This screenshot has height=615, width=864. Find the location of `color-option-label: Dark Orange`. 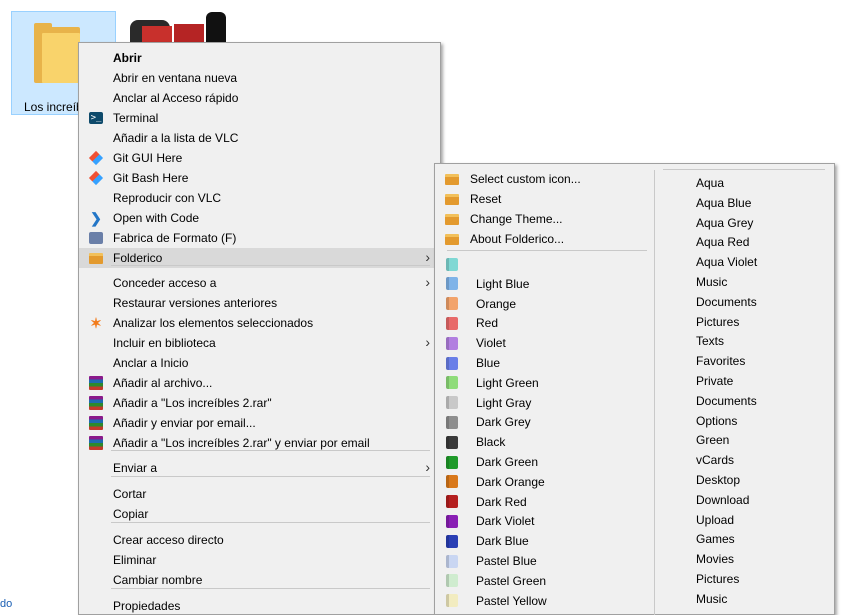

color-option-label: Dark Orange is located at coordinates (510, 481).